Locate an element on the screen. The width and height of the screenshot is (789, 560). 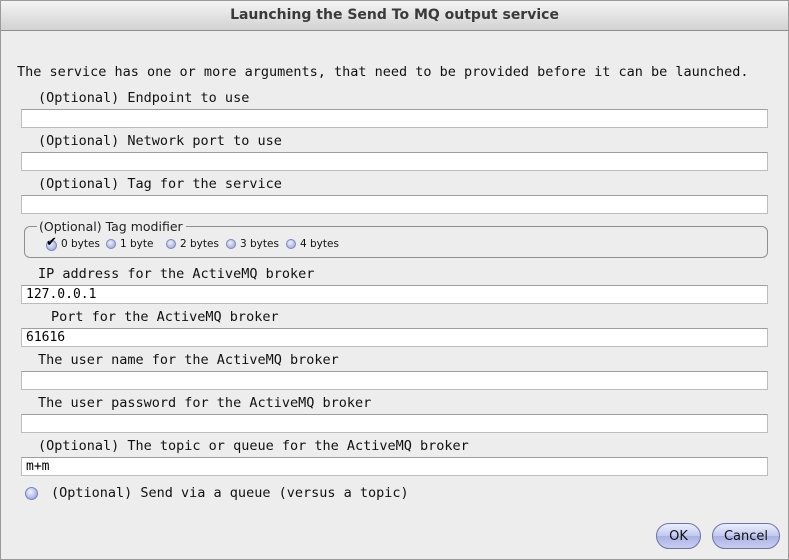
network-port-label: (Optional) Network port to use is located at coordinates (160, 141).